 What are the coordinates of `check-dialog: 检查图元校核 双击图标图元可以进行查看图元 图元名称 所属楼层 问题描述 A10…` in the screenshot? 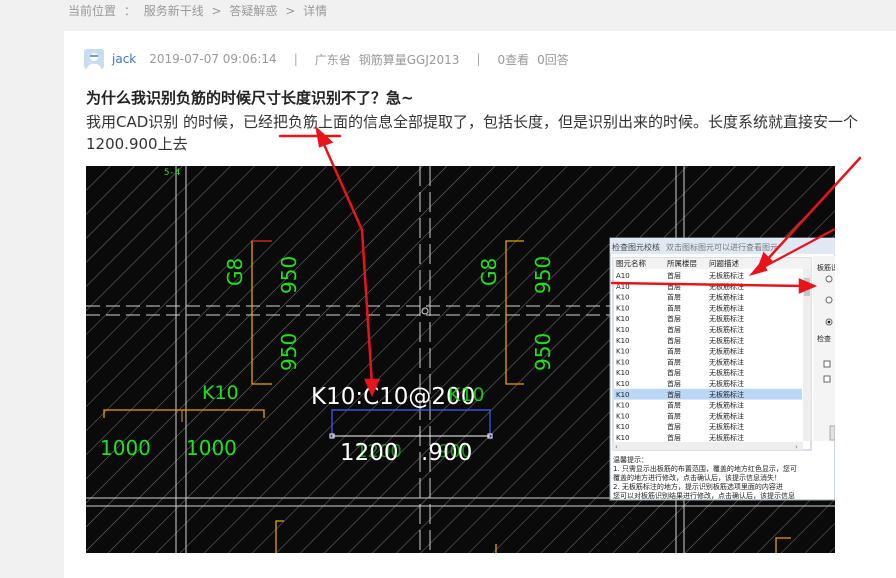 It's located at (722, 369).